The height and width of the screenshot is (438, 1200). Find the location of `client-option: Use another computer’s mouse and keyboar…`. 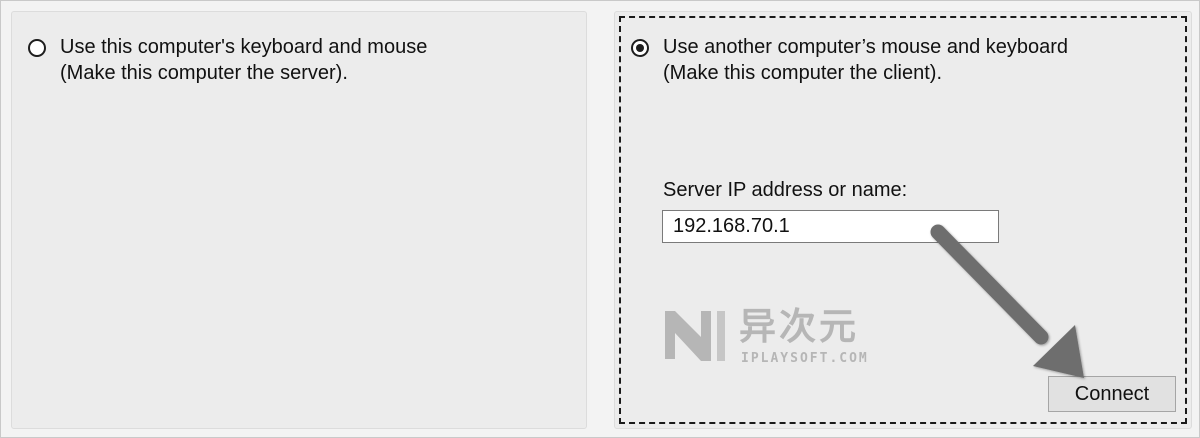

client-option: Use another computer’s mouse and keyboar… is located at coordinates (849, 60).